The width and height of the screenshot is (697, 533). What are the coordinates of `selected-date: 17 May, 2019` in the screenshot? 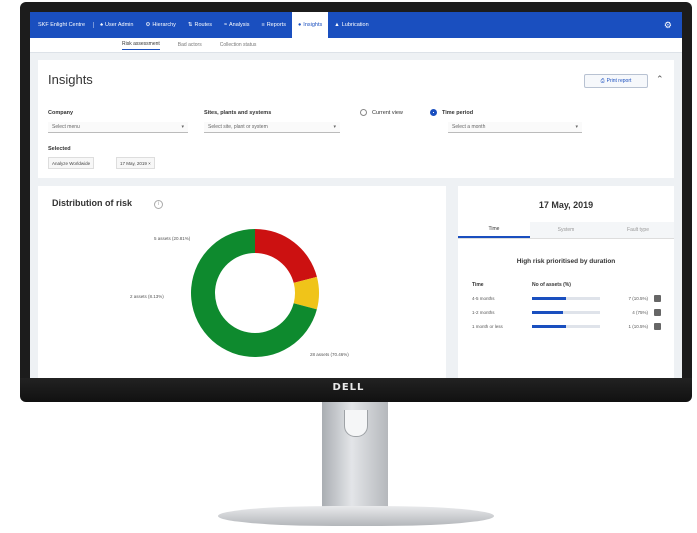 It's located at (566, 205).